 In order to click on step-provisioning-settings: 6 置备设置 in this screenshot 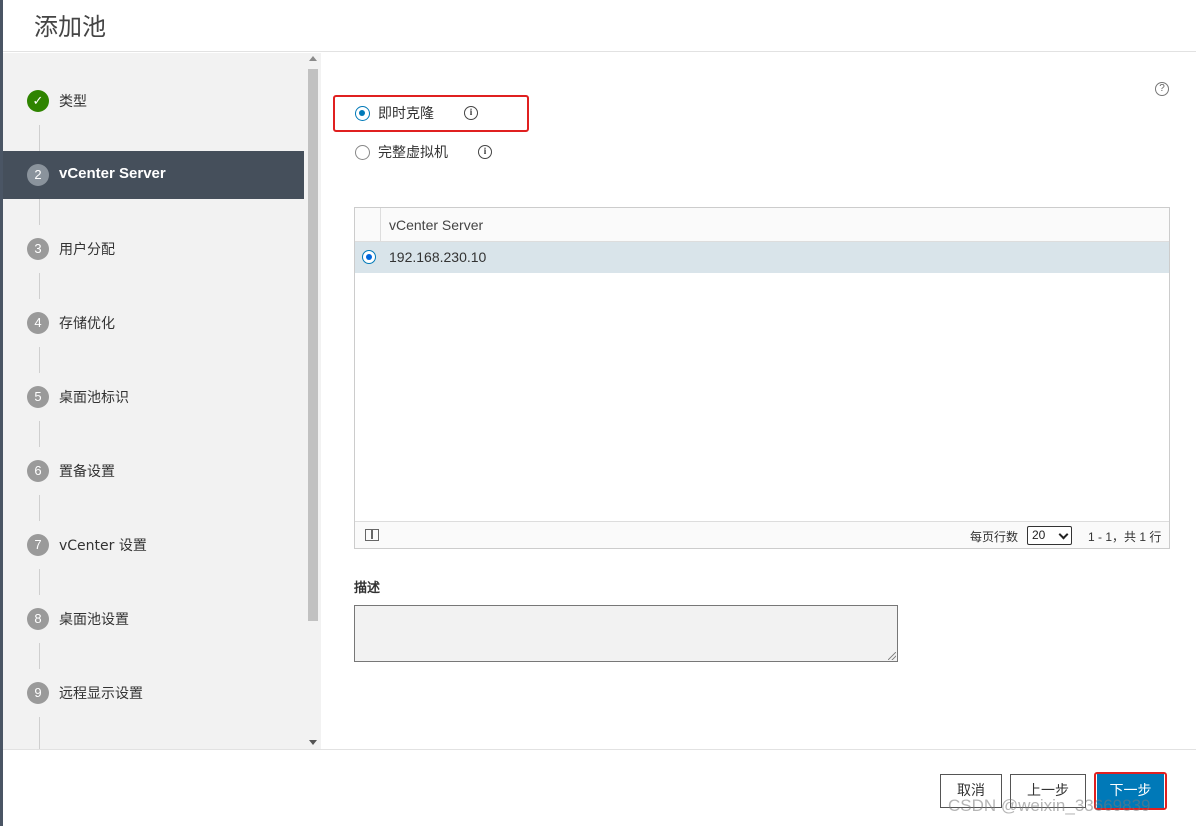, I will do `click(153, 471)`.